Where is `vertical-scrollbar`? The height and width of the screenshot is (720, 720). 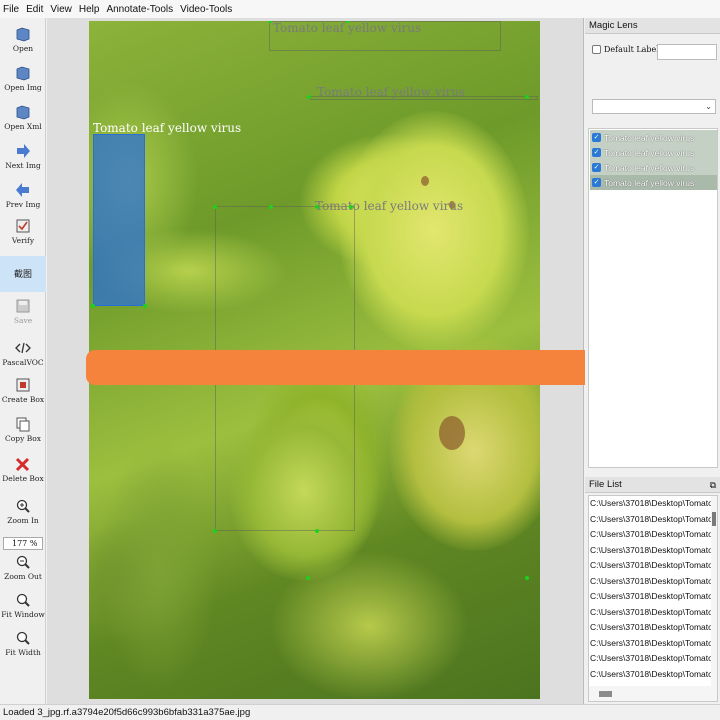 vertical-scrollbar is located at coordinates (714, 591).